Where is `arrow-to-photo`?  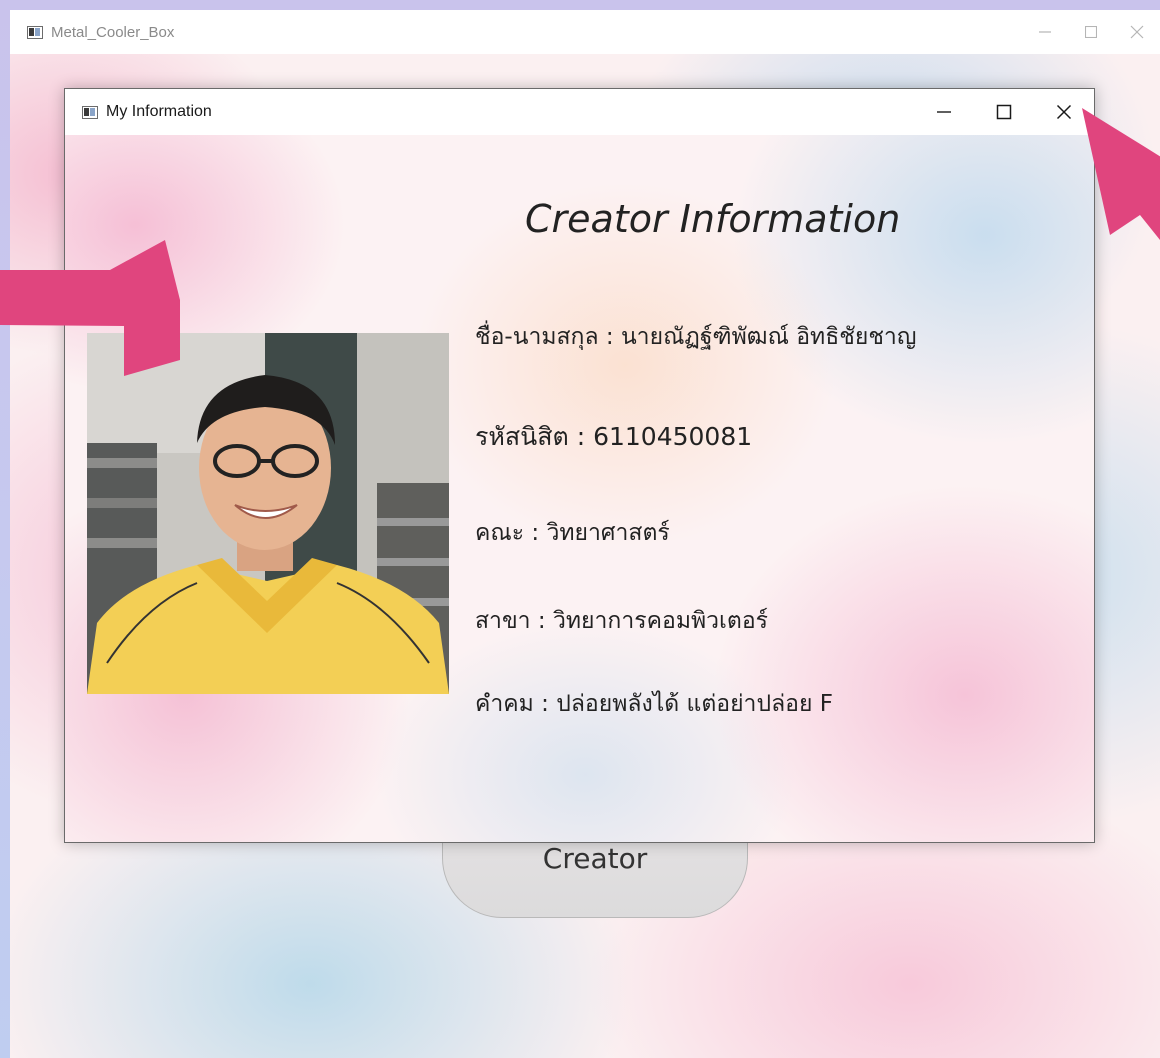
arrow-to-photo is located at coordinates (90, 308).